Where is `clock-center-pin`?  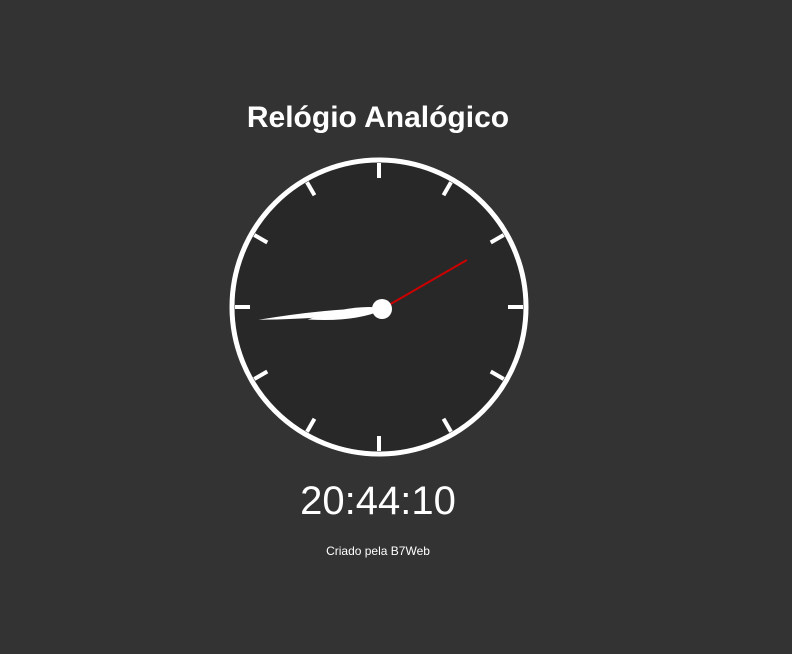
clock-center-pin is located at coordinates (382, 309).